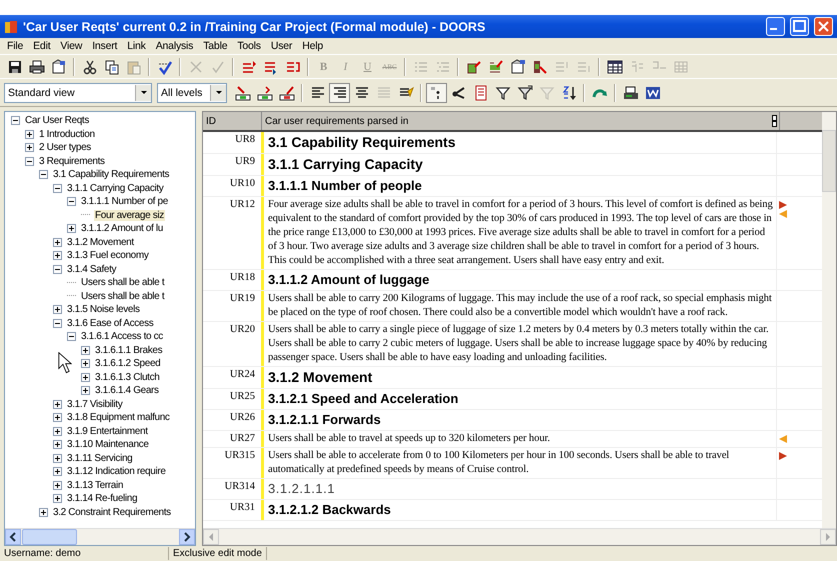 This screenshot has height=561, width=837. What do you see at coordinates (57, 120) in the screenshot?
I see `tree-item: Car User Reqts` at bounding box center [57, 120].